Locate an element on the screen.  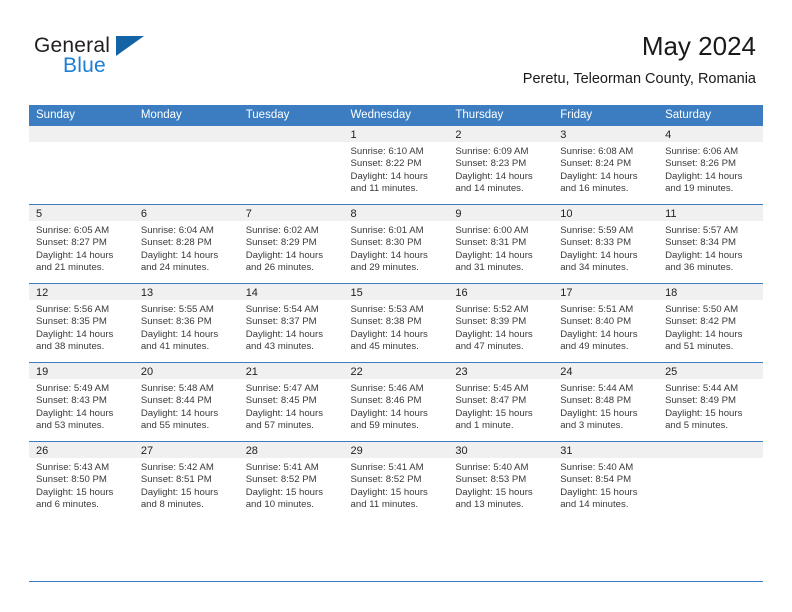
daylight-text-line2: and 21 minutes. is located at coordinates (70, 268).